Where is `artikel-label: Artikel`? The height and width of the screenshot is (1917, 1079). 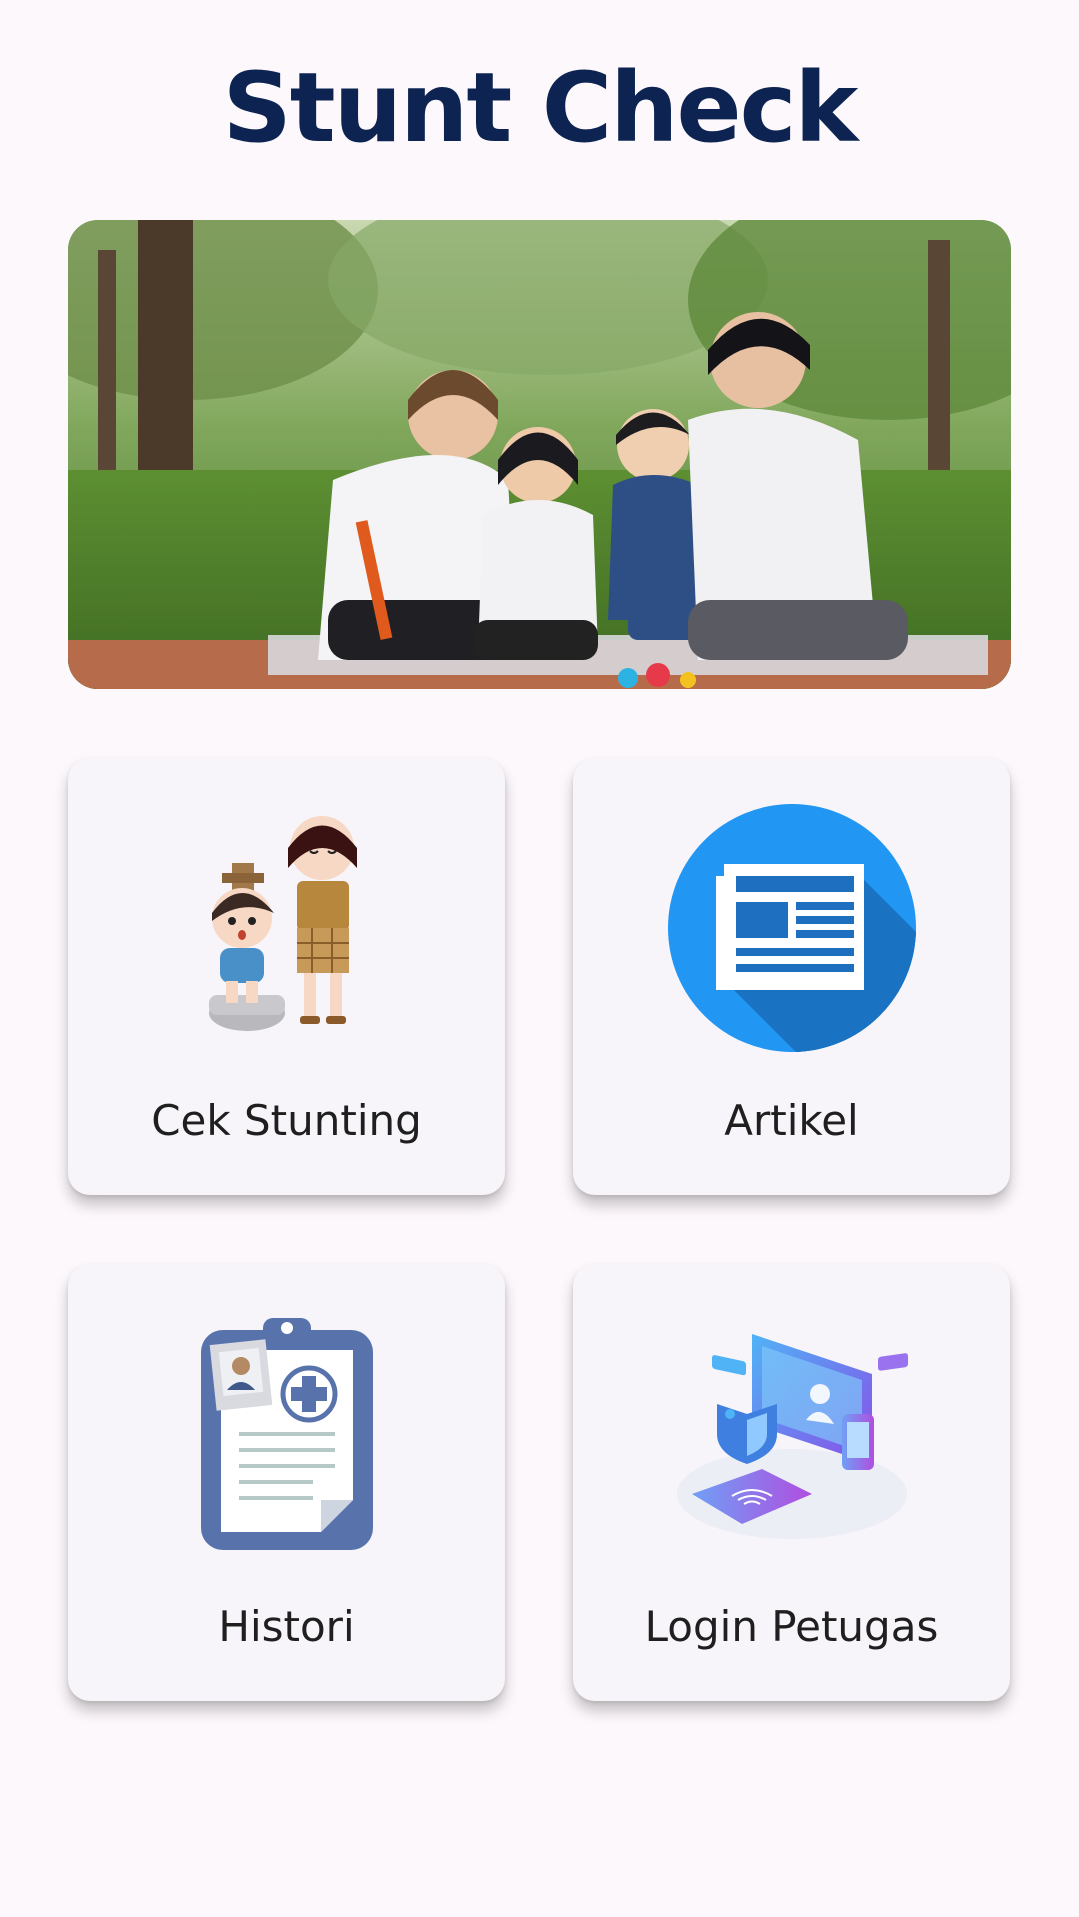 artikel-label: Artikel is located at coordinates (791, 1120).